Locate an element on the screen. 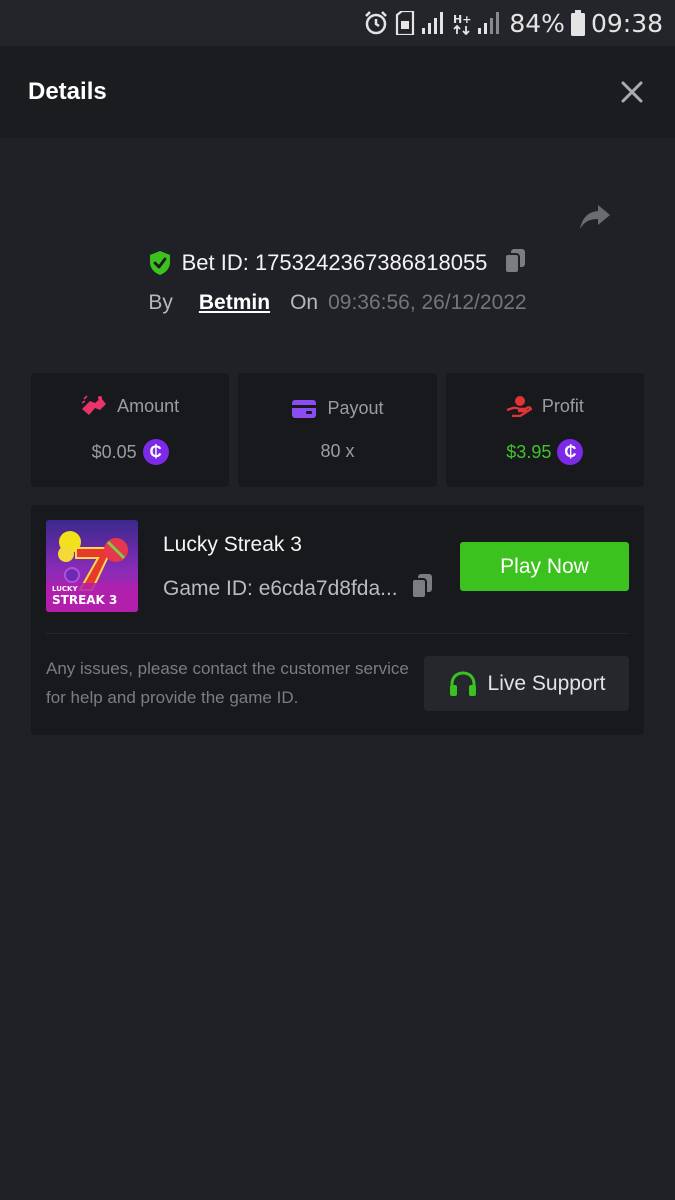 This screenshot has height=1200, width=675. stat-profit-label: Profit is located at coordinates (562, 405).